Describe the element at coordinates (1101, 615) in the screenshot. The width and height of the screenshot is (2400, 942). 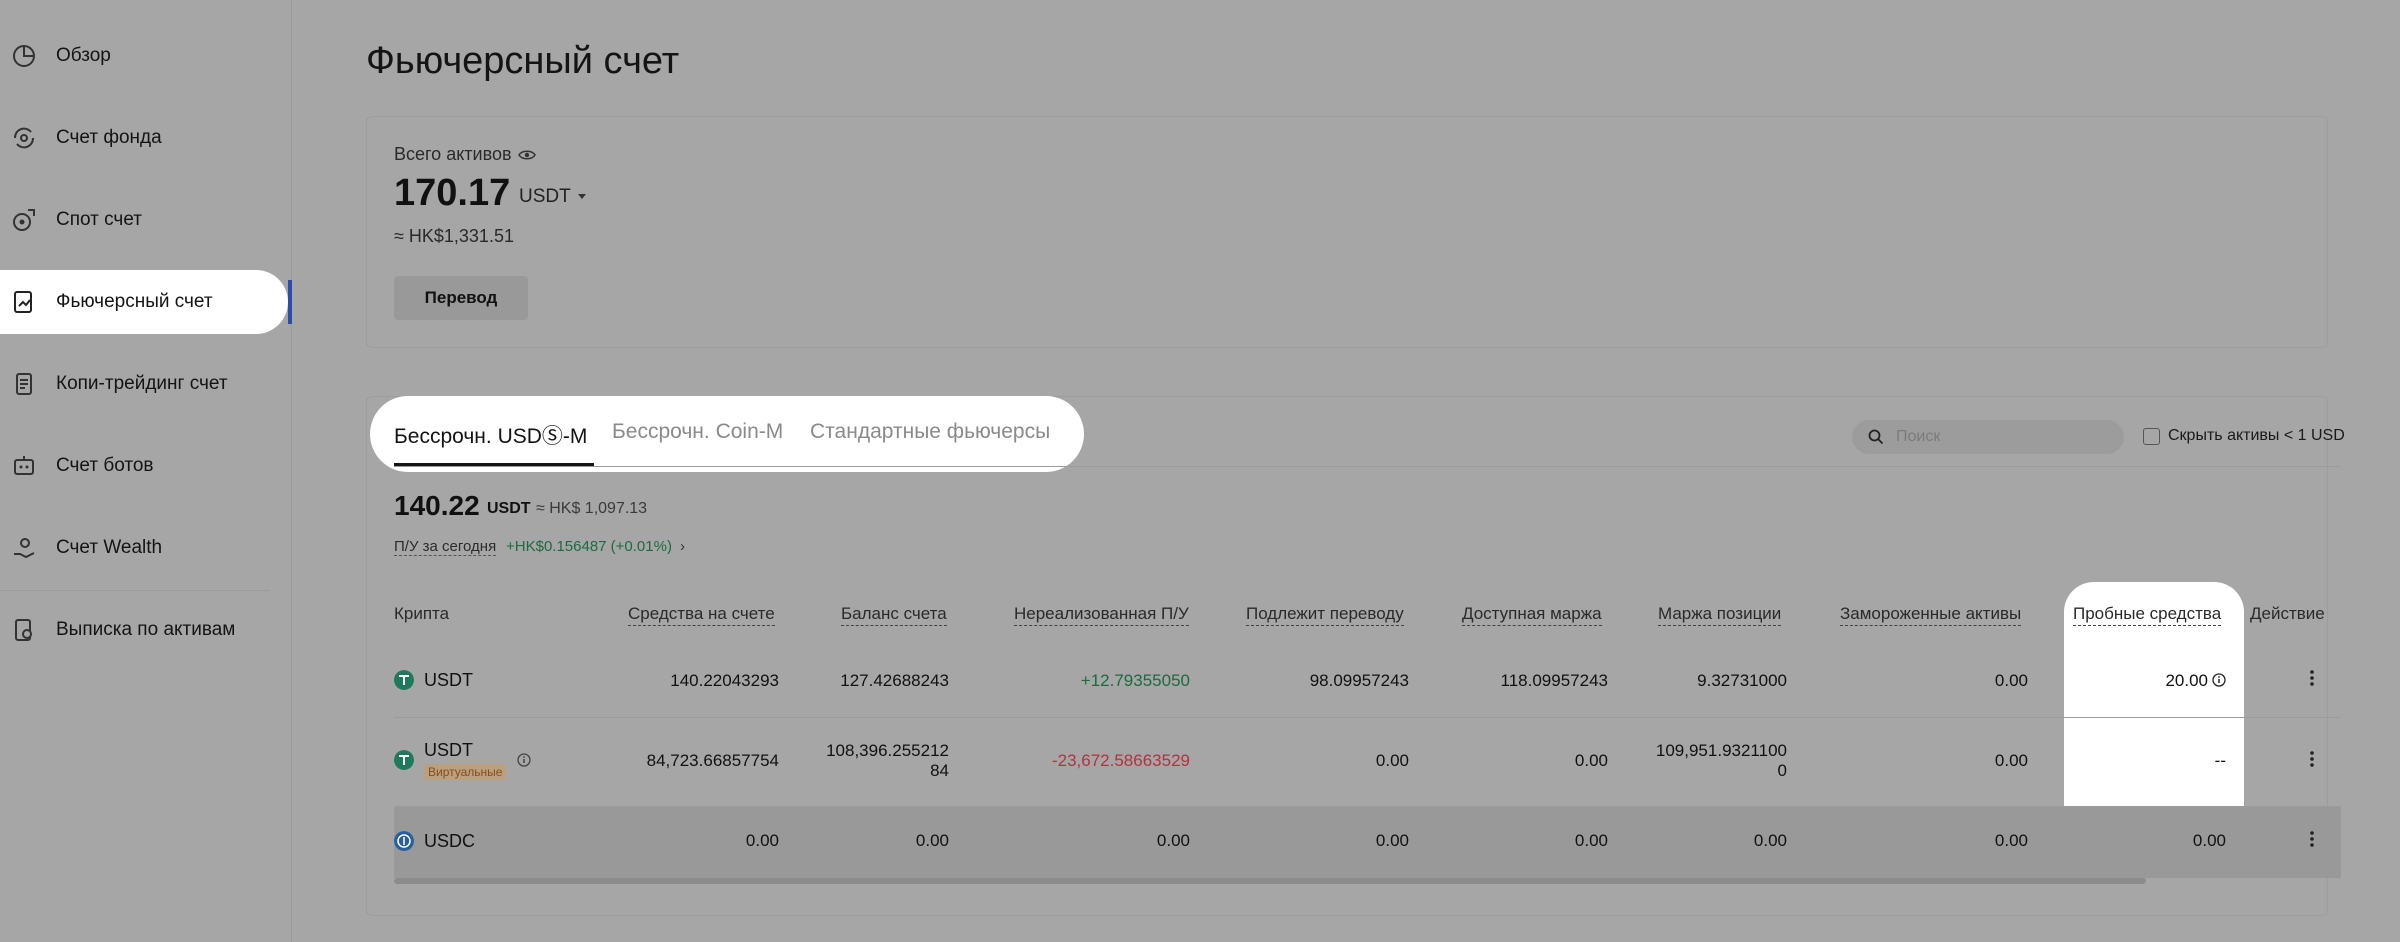
I see `header-unrealized: Нереализованная П/У` at that location.